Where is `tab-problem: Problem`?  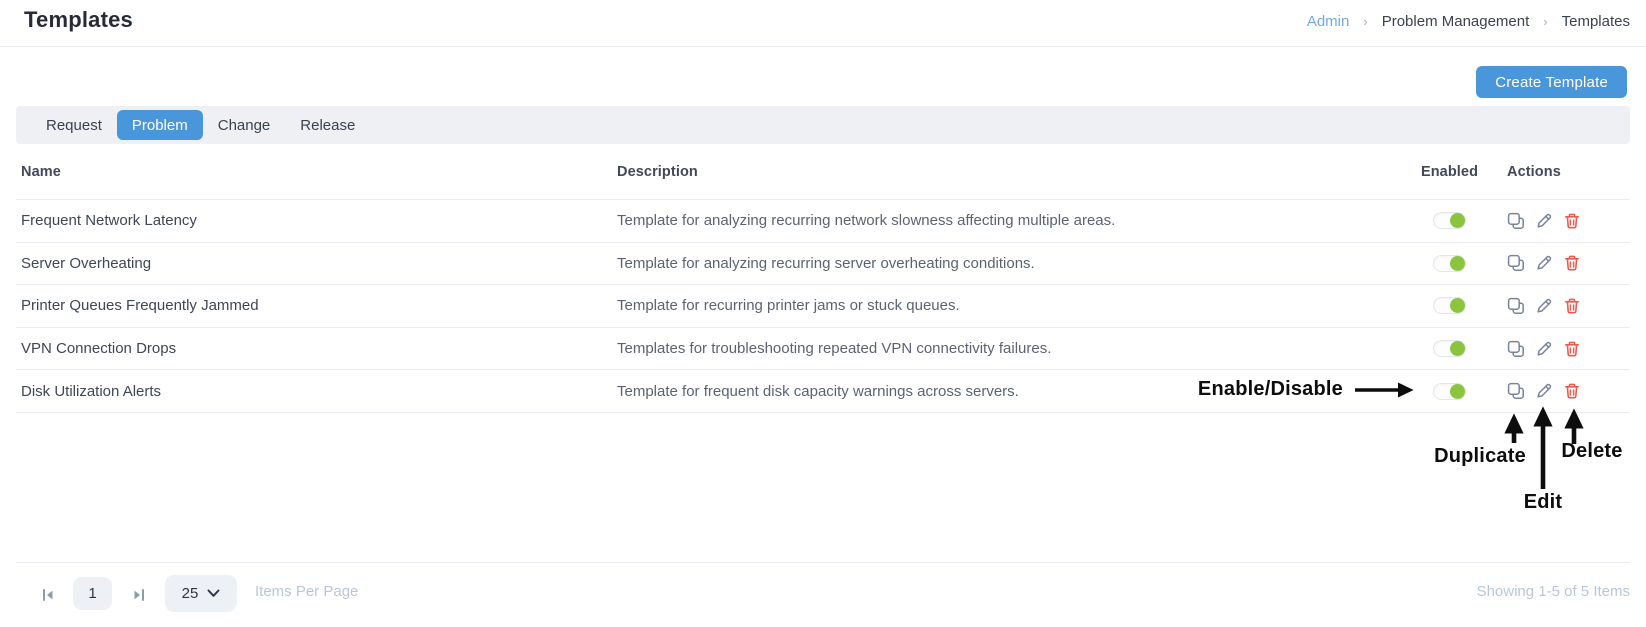
tab-problem: Problem is located at coordinates (159, 125).